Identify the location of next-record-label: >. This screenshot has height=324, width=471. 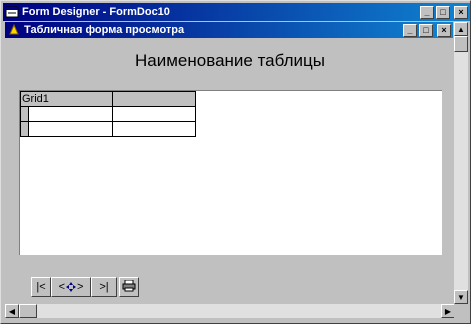
(80, 287).